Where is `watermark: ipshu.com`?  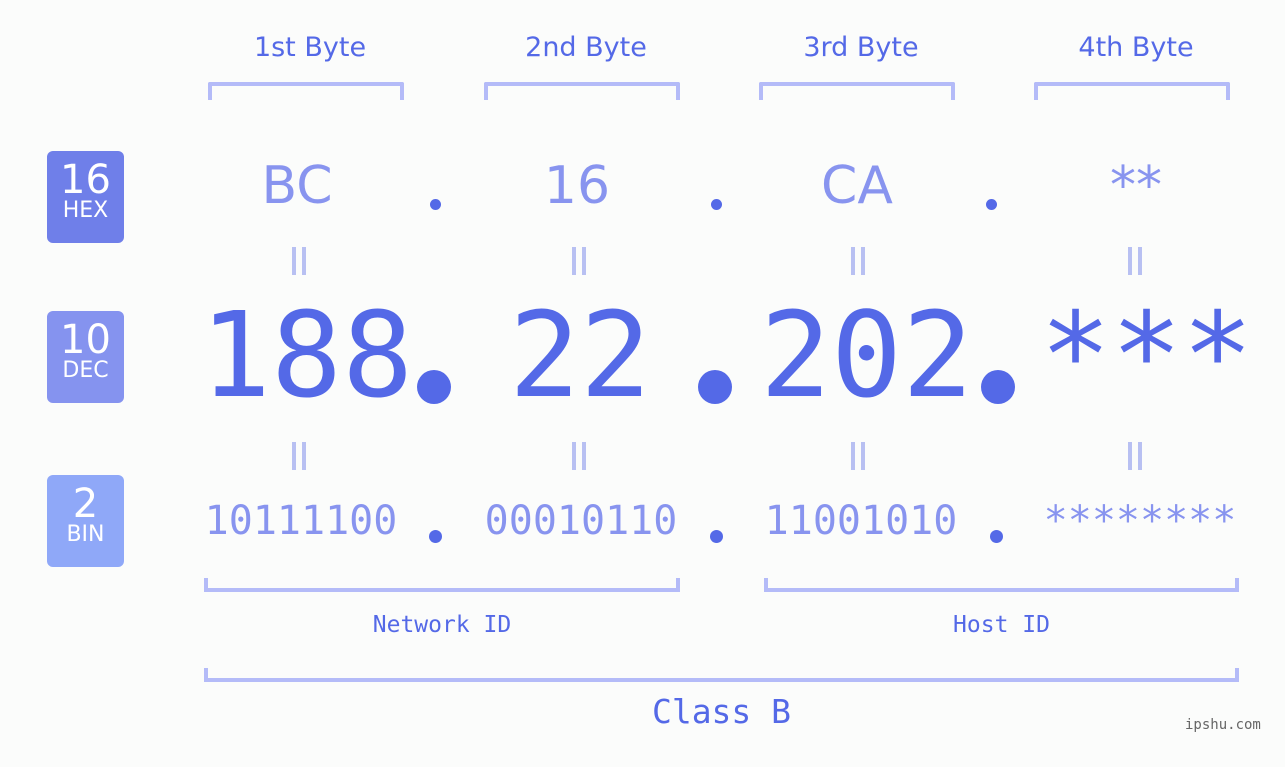
watermark: ipshu.com is located at coordinates (1223, 725).